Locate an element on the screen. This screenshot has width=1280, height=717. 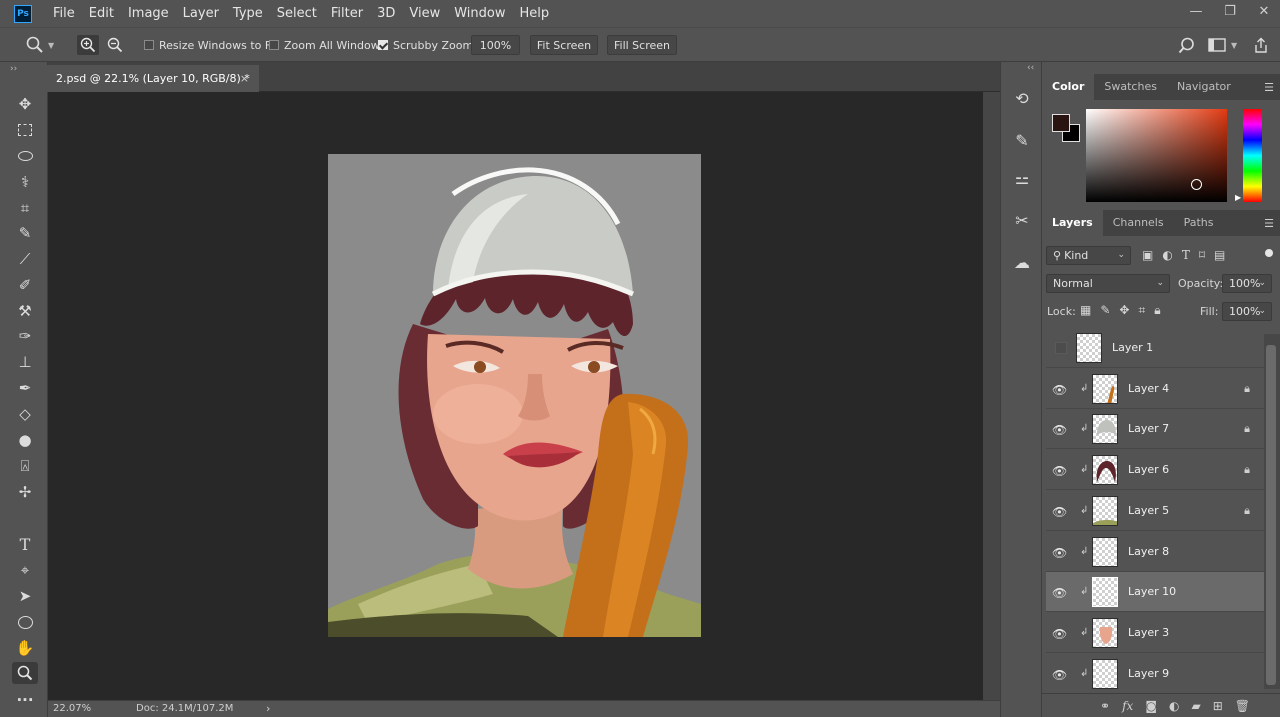
blend-mode-dropdown: Normal ⌄ is located at coordinates (1108, 283).